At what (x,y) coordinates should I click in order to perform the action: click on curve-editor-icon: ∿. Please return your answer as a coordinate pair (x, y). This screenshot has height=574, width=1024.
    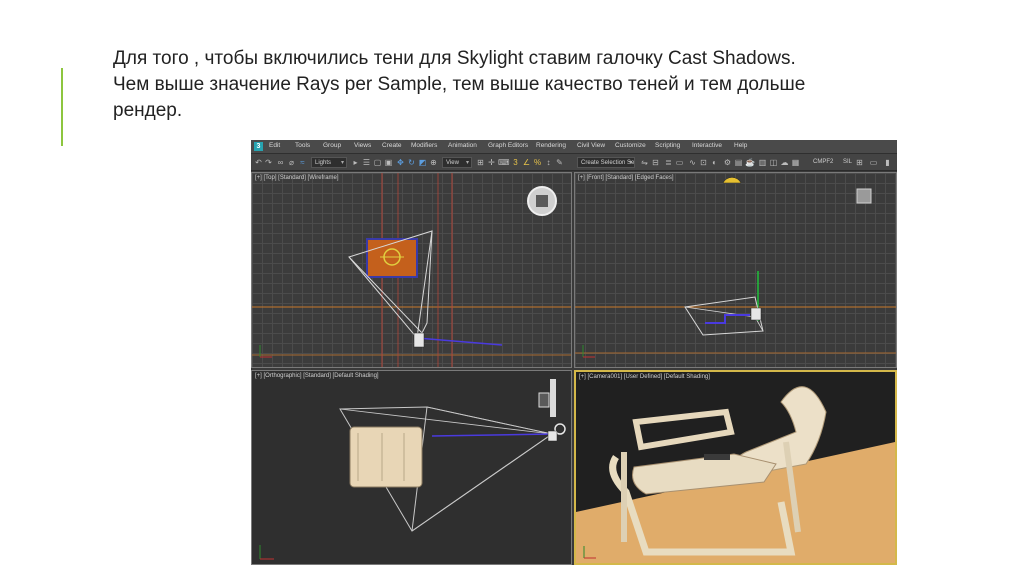
    Looking at the image, I should click on (692, 162).